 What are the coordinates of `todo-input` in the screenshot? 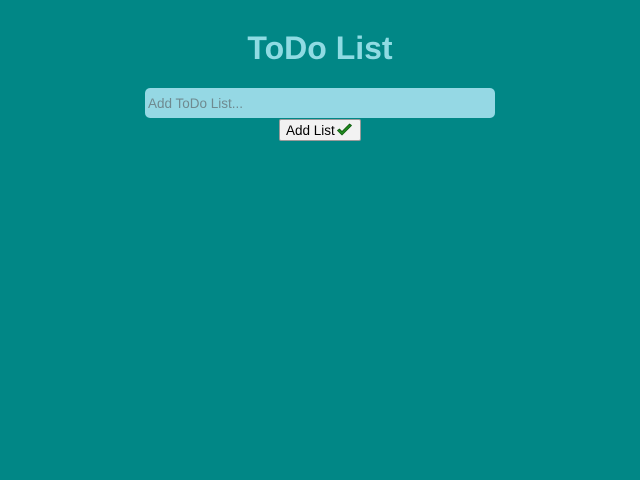 It's located at (320, 103).